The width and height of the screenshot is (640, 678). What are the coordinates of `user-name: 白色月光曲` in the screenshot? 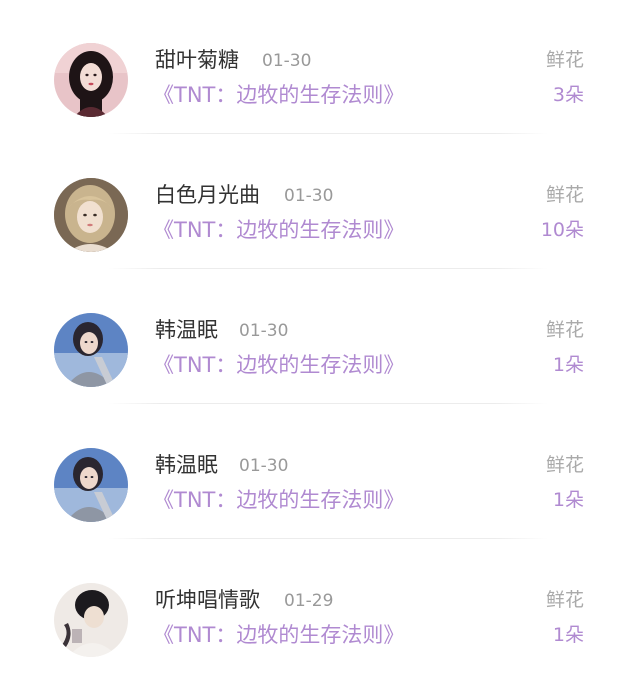 It's located at (207, 195).